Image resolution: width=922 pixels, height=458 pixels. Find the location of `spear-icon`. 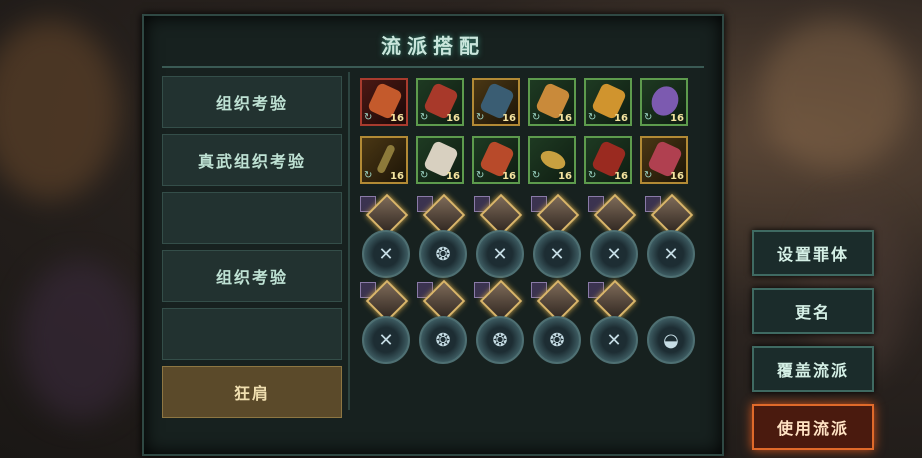

spear-icon is located at coordinates (386, 159).